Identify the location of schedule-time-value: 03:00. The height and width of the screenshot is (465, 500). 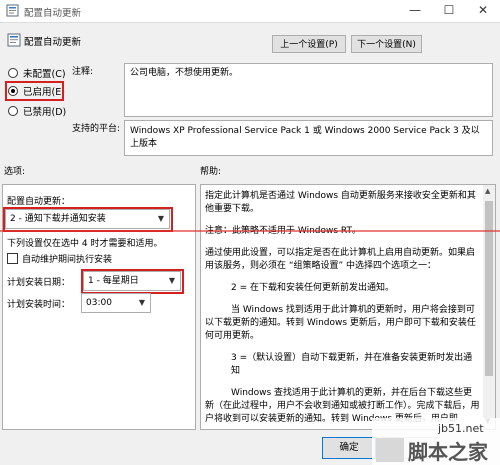
(99, 303).